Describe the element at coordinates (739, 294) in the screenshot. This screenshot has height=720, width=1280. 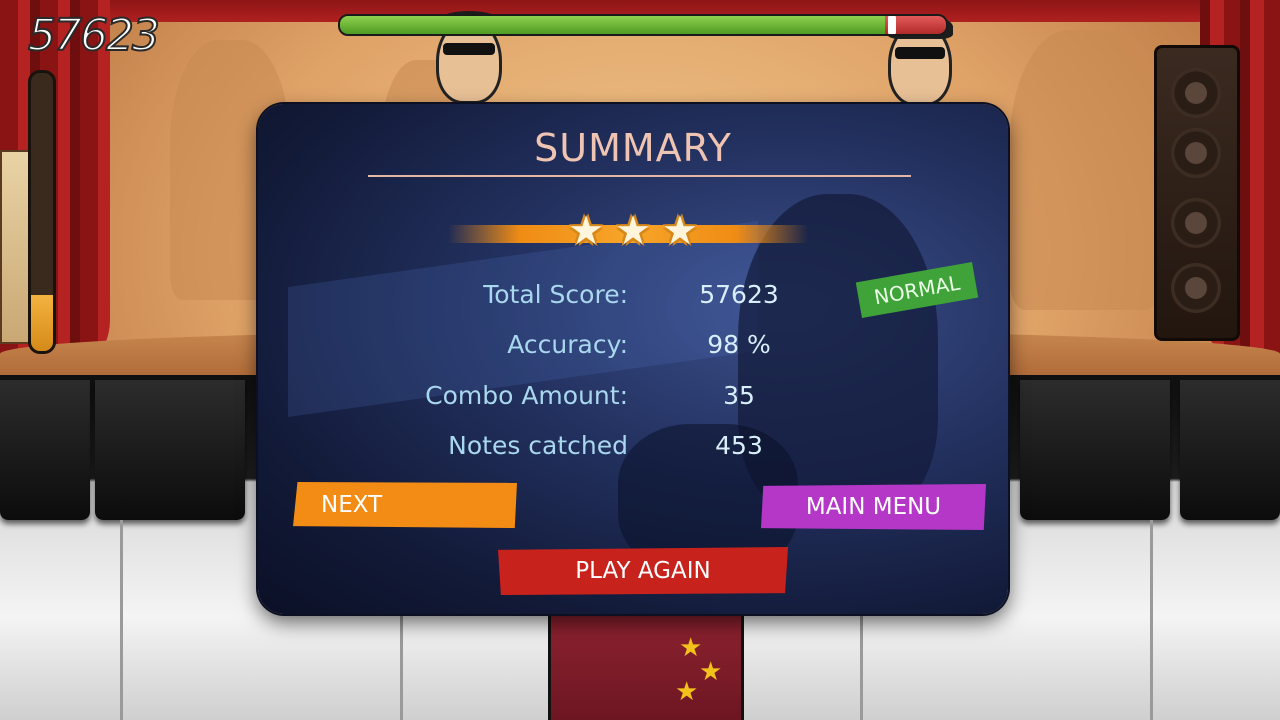
I see `stat-value-total-score: 57623` at that location.